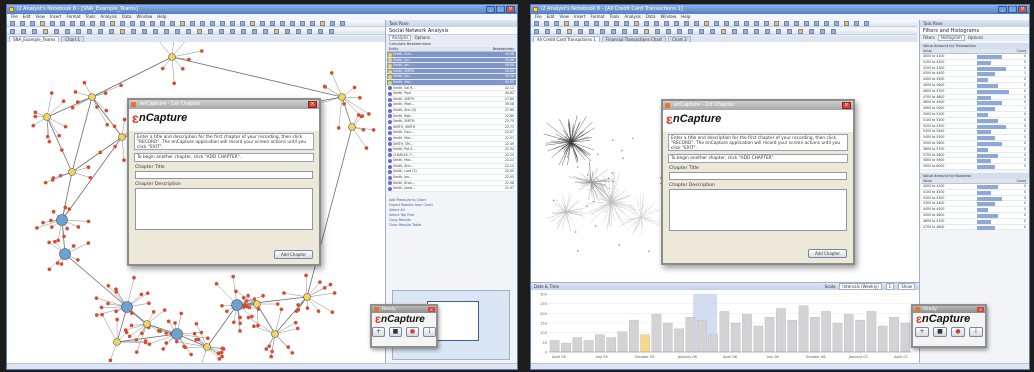 The image size is (1034, 372). What do you see at coordinates (906, 286) in the screenshot?
I see `timeline-show-select: Show` at bounding box center [906, 286].